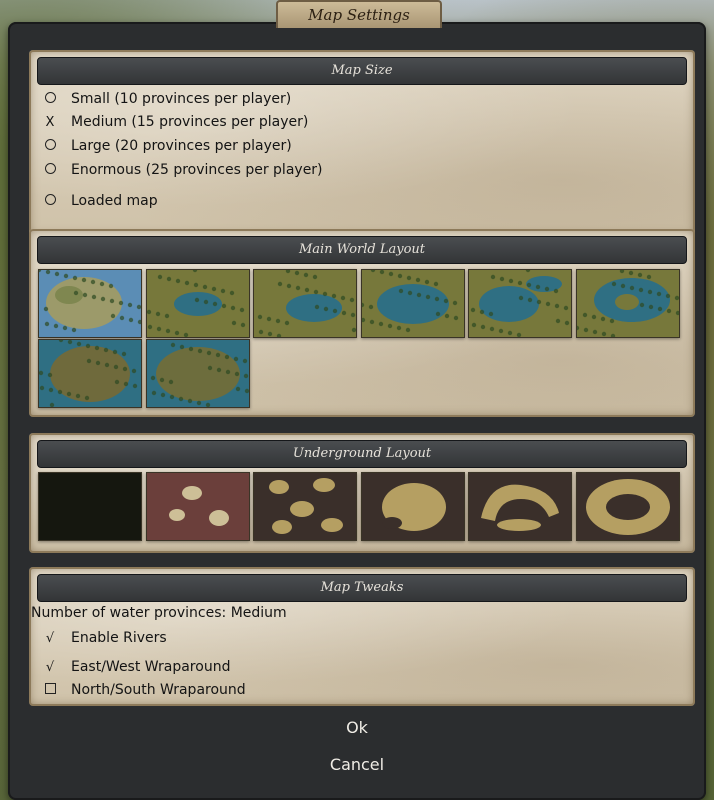 Image resolution: width=714 pixels, height=800 pixels. What do you see at coordinates (174, 122) in the screenshot?
I see `map-size-option-medium: X Medium (15 provinces per player)` at bounding box center [174, 122].